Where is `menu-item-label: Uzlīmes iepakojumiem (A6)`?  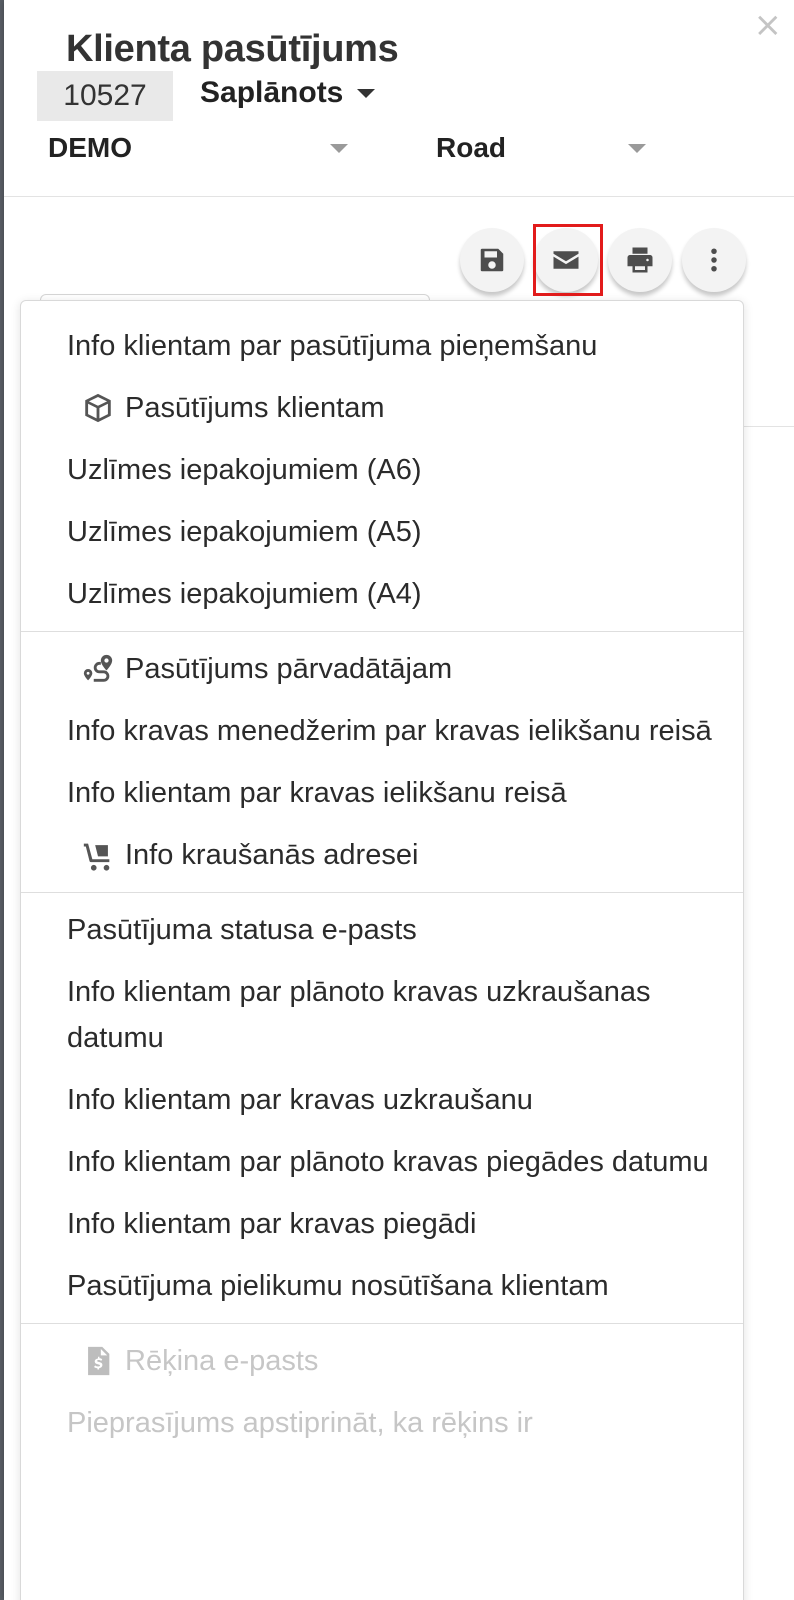 menu-item-label: Uzlīmes iepakojumiem (A6) is located at coordinates (244, 470).